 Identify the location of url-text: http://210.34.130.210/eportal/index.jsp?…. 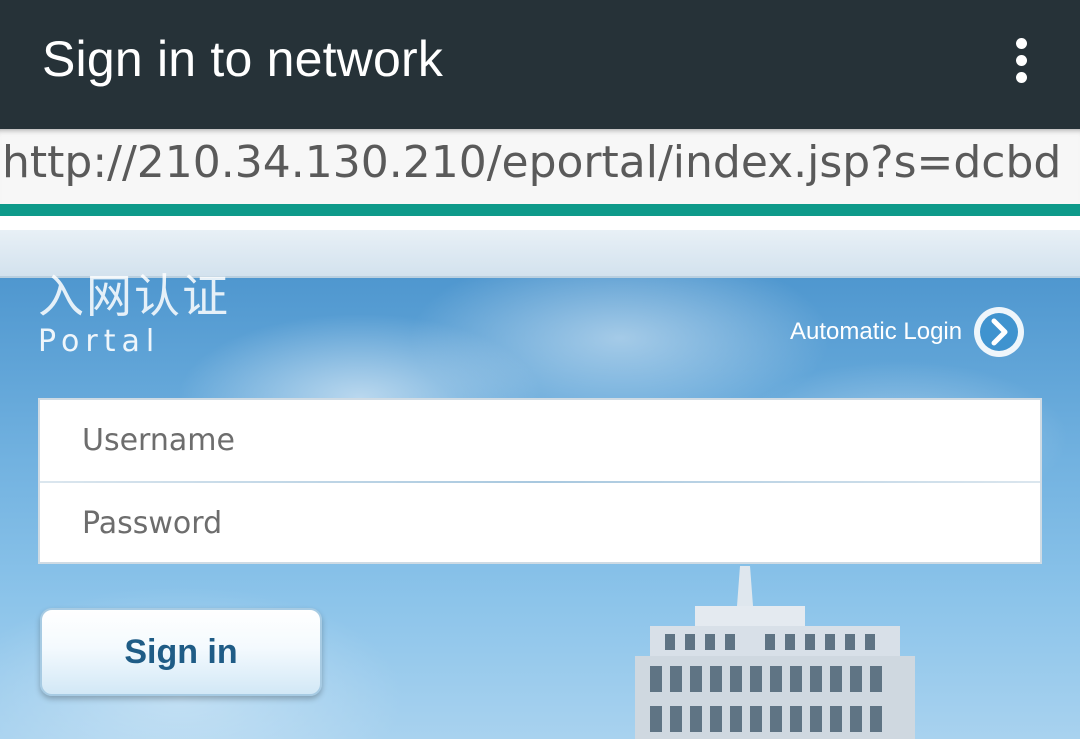
(532, 162).